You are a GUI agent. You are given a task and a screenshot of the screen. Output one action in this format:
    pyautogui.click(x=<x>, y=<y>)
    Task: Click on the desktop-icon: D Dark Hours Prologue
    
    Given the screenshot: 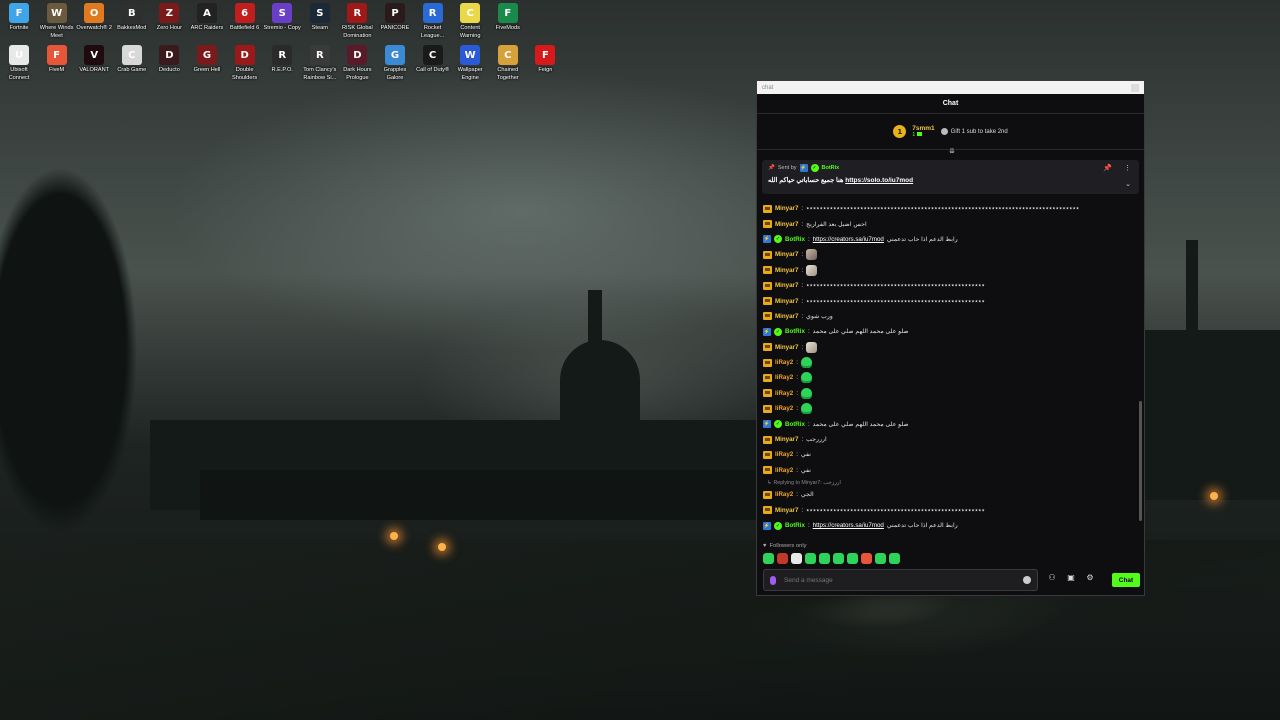 What is the action you would take?
    pyautogui.click(x=357, y=62)
    